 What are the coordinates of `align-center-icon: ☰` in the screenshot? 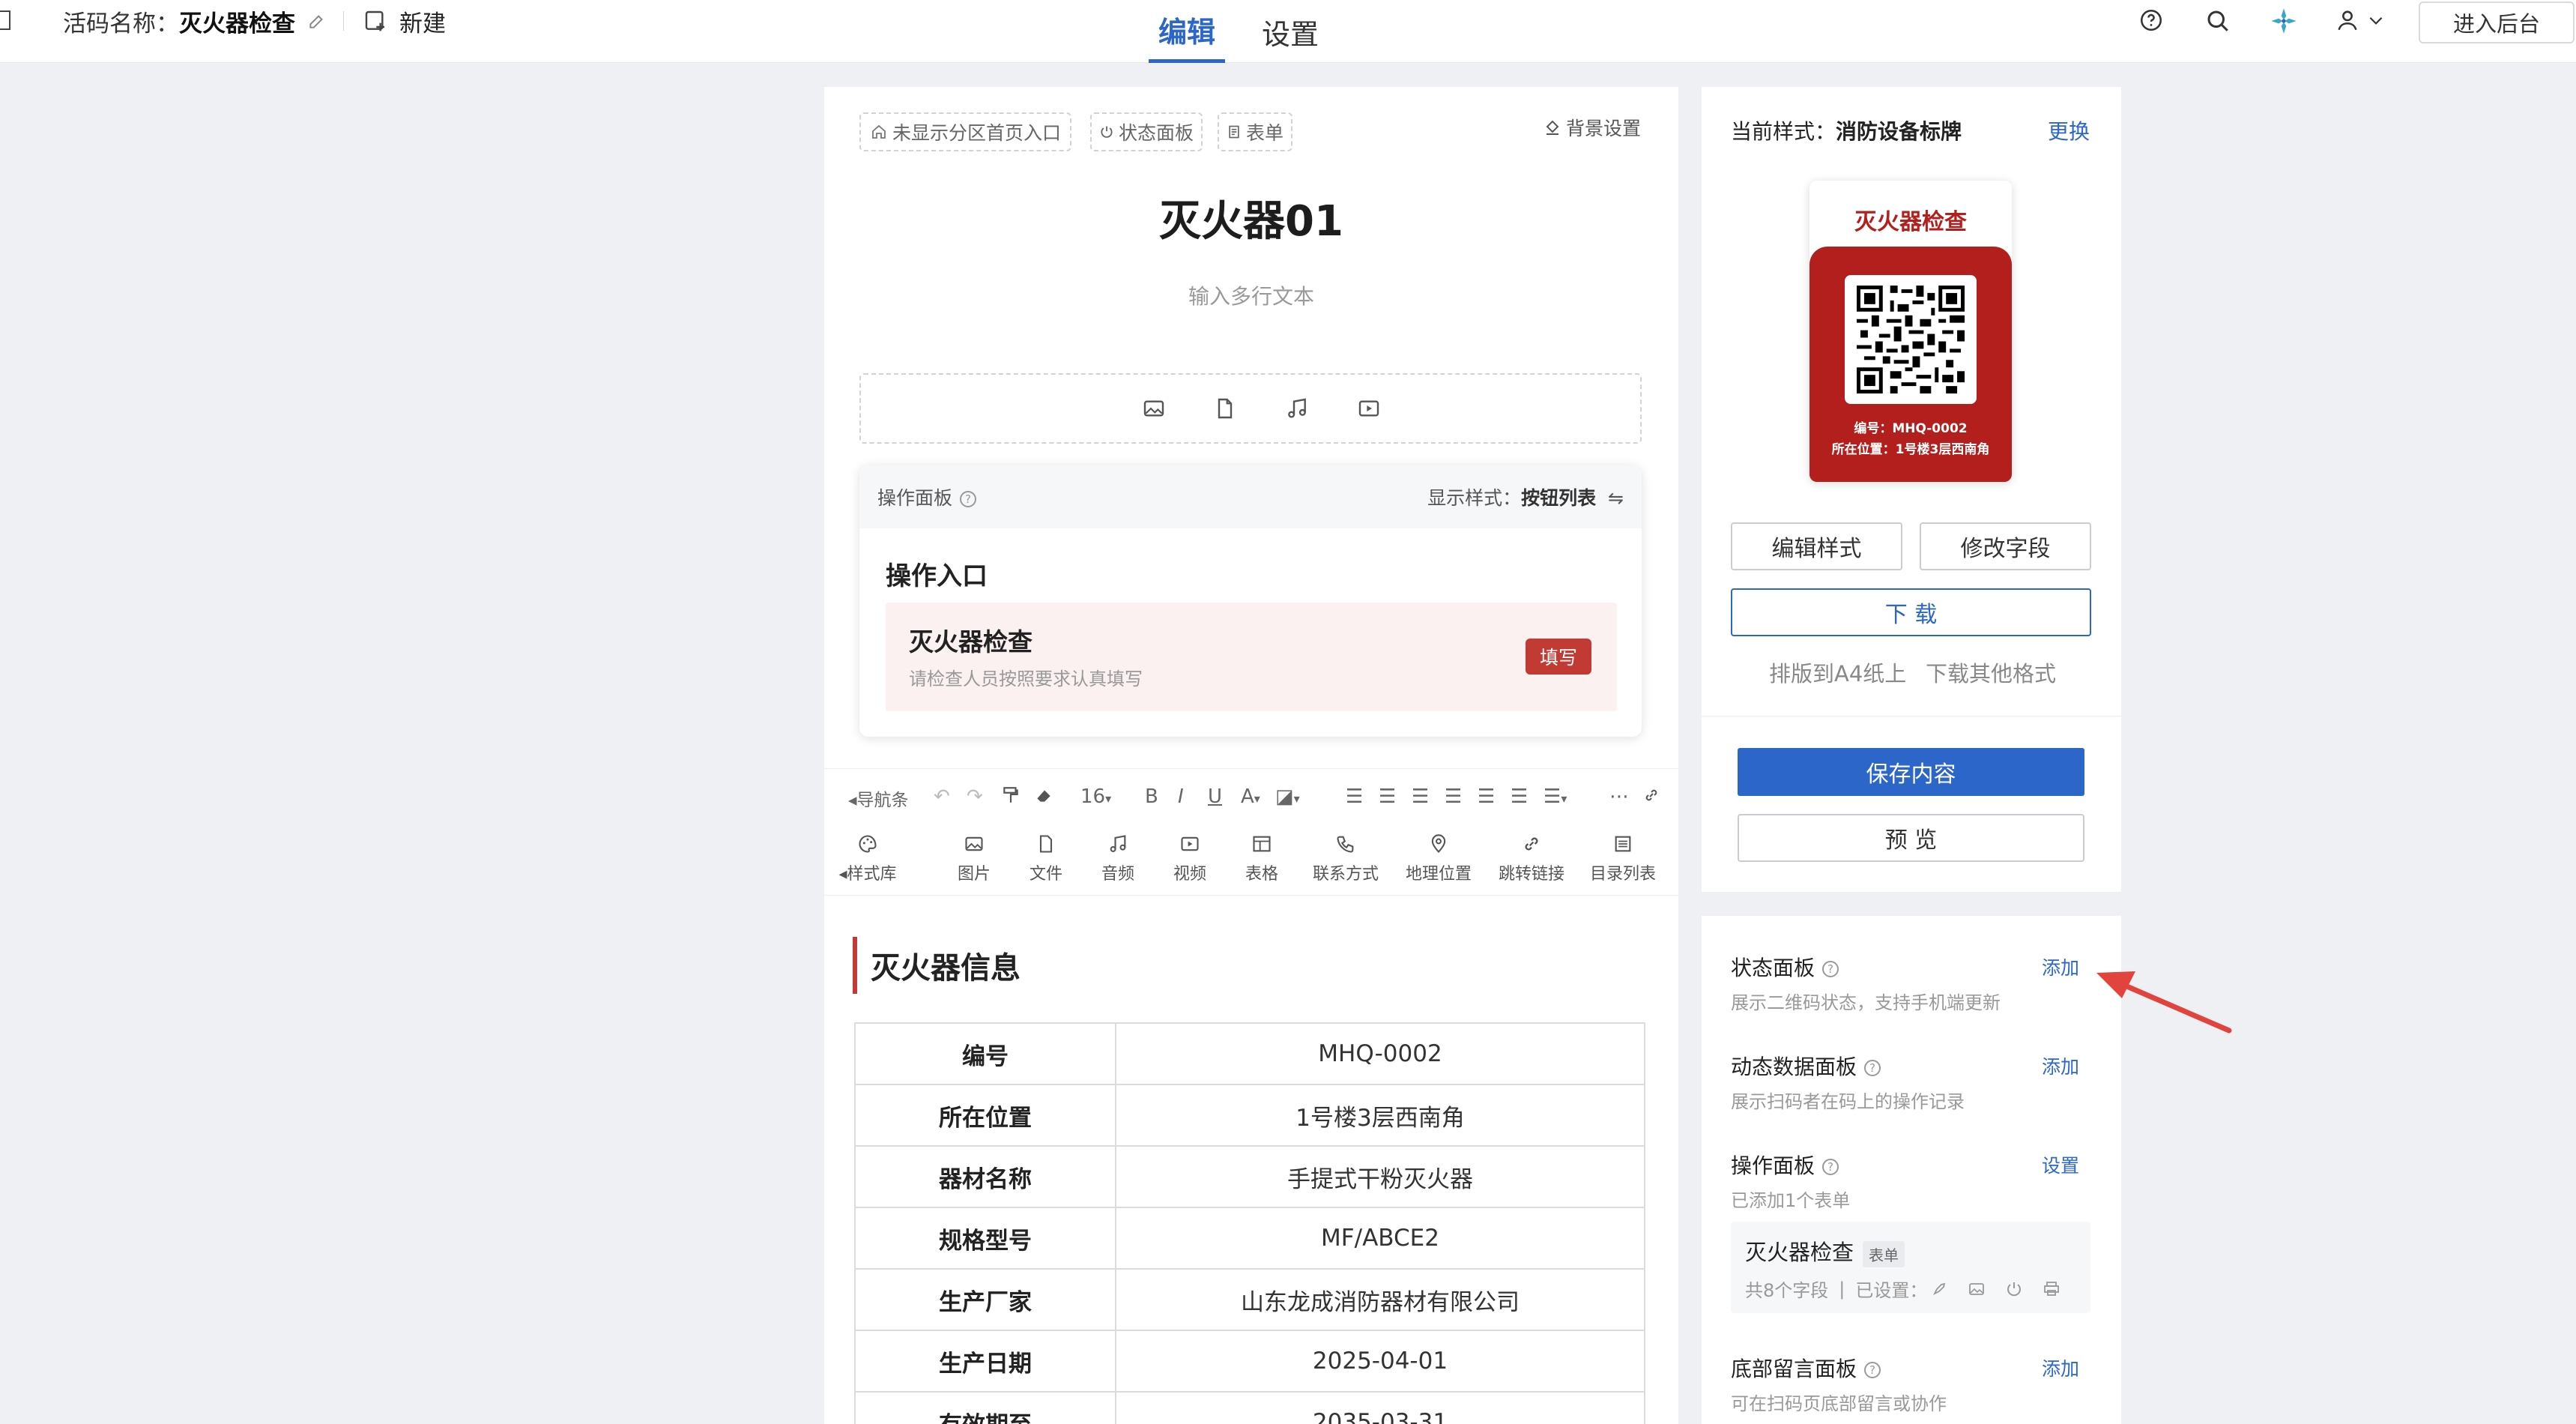 It's located at (1453, 796).